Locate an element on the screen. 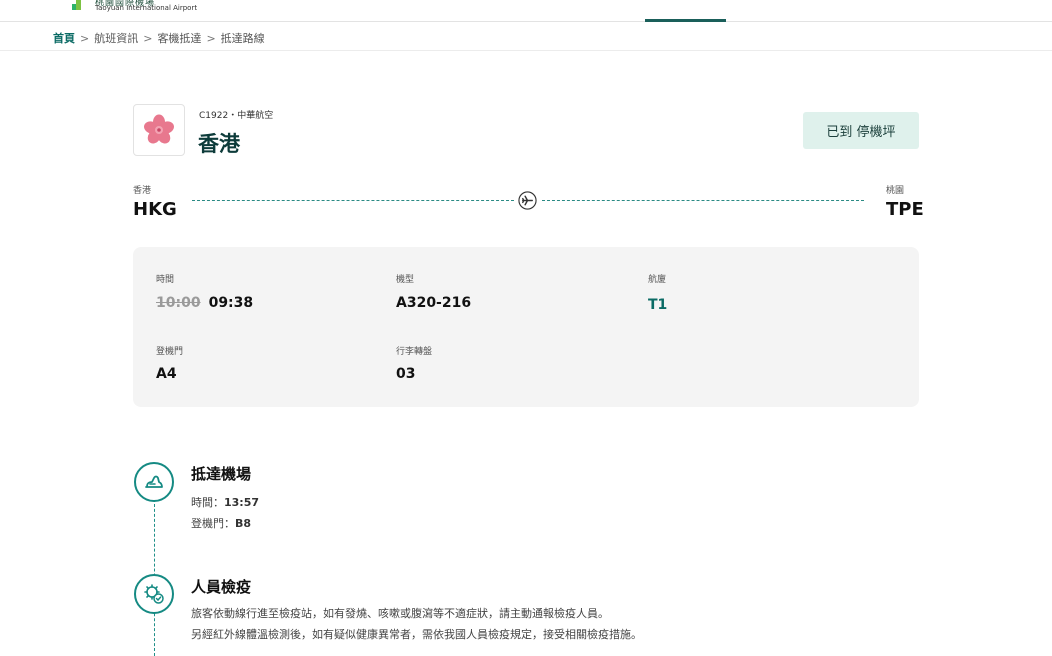 This screenshot has height=656, width=1052. timeline-step-quarantine-icon is located at coordinates (154, 594).